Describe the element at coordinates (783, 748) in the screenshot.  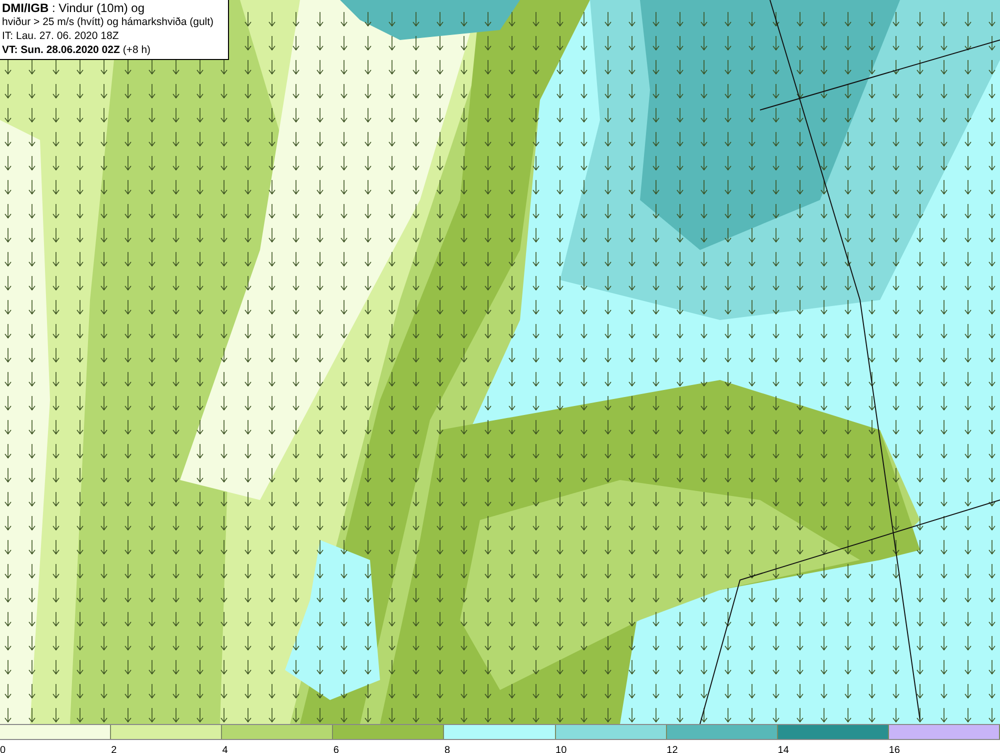
I see `legend-tick-label: 14` at that location.